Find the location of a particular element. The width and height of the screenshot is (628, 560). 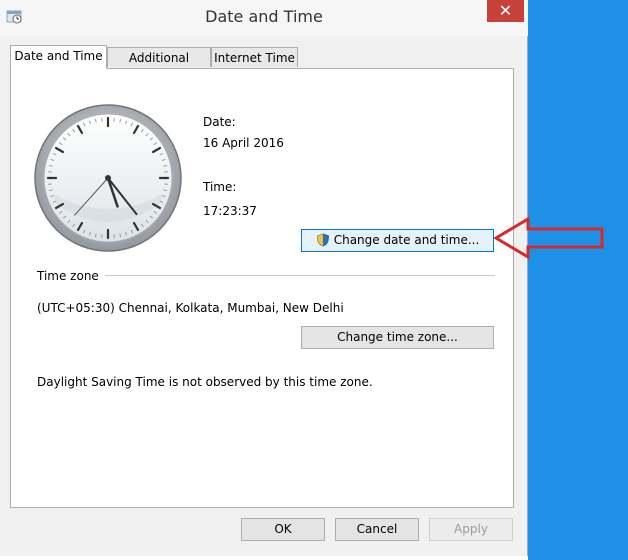

close-icon: ✕ is located at coordinates (505, 10).